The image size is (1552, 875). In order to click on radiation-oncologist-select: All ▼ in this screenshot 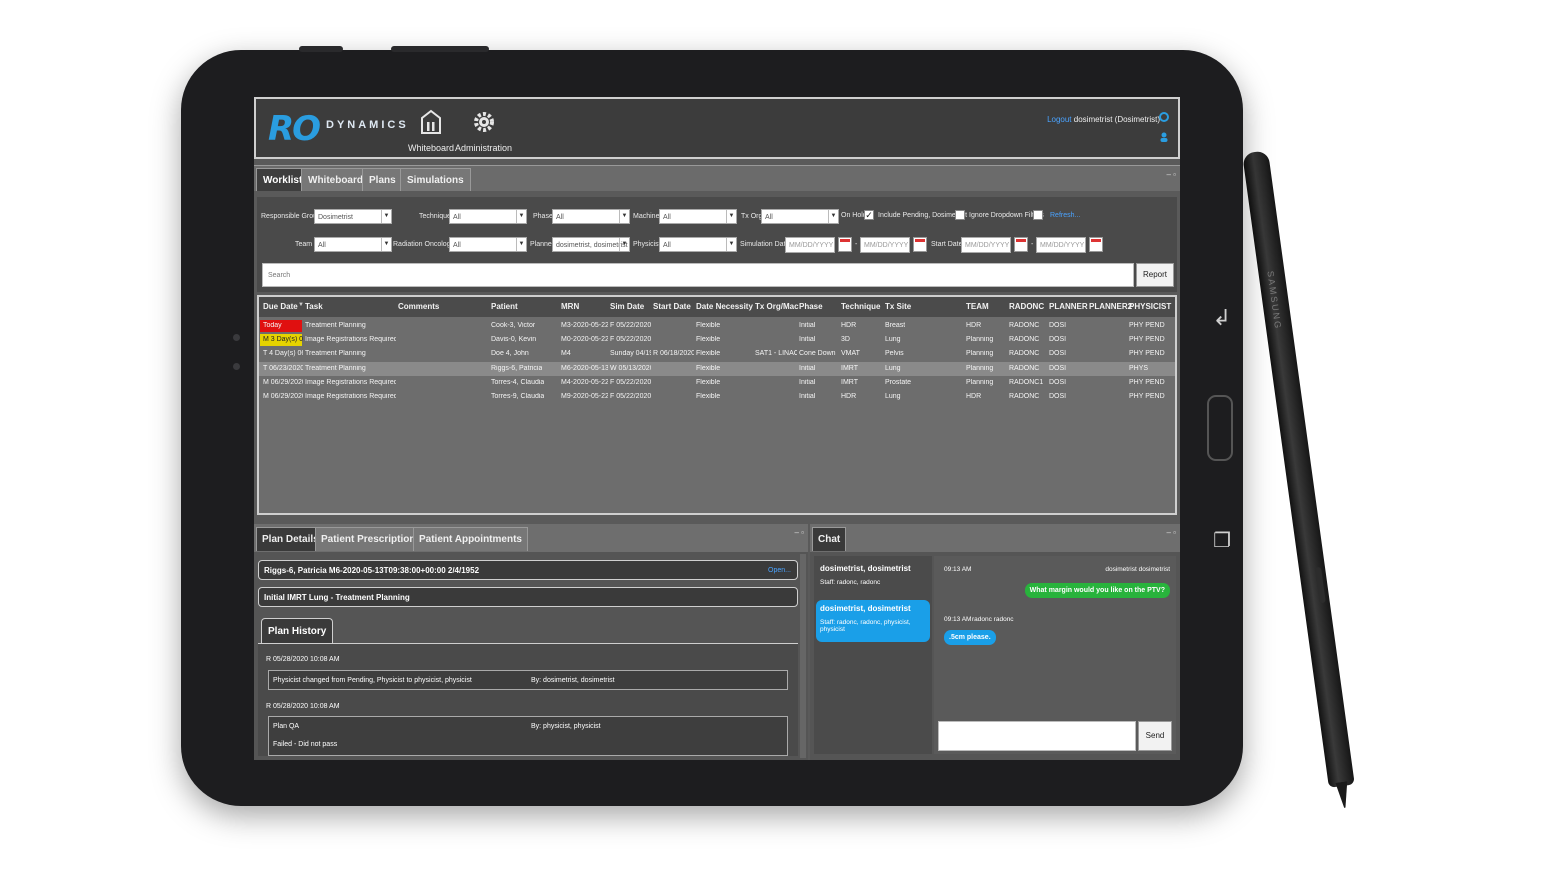, I will do `click(488, 244)`.